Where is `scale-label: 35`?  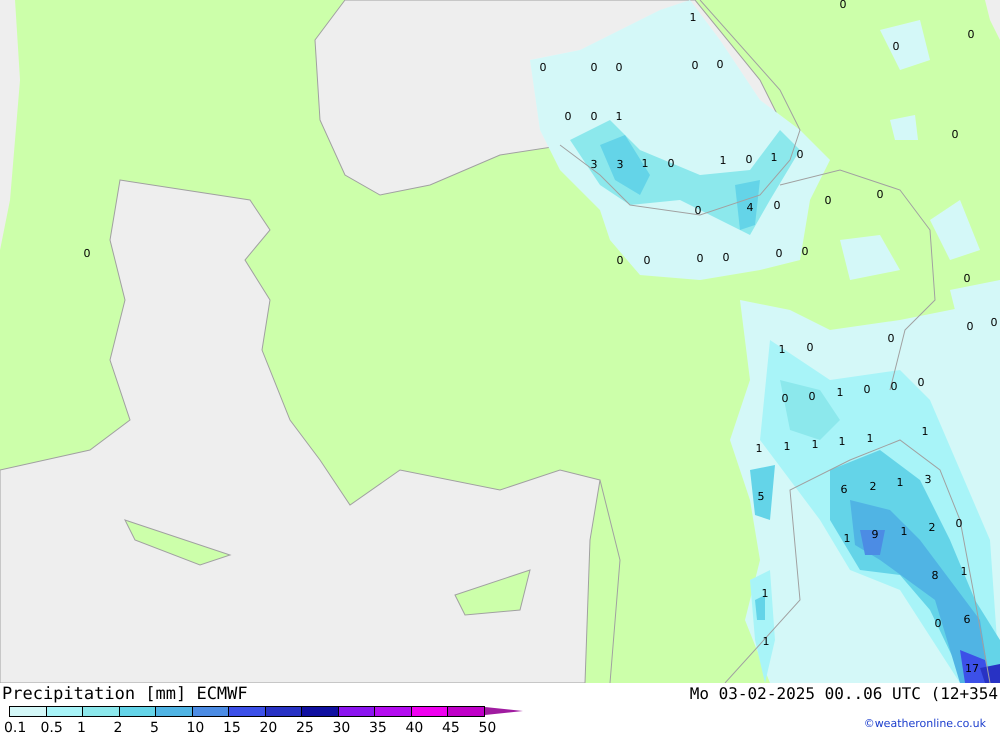 scale-label: 35 is located at coordinates (378, 726).